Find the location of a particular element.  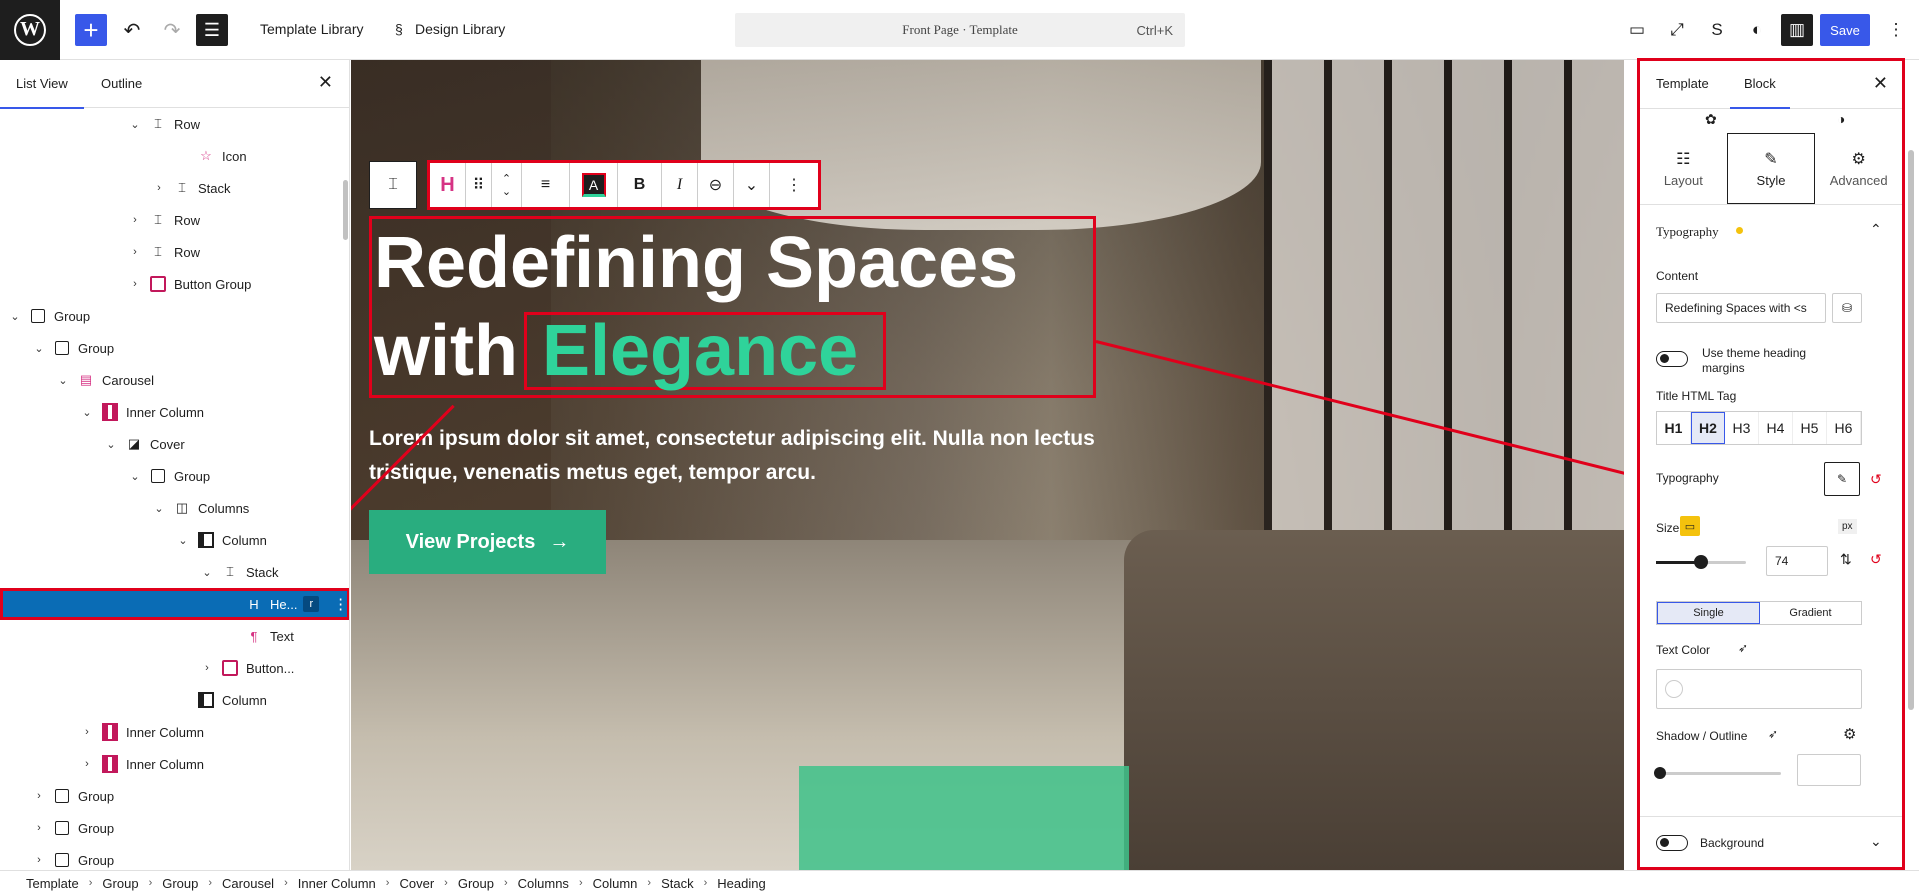

command-palette: Front Page · Template Ctrl+K is located at coordinates (960, 30).